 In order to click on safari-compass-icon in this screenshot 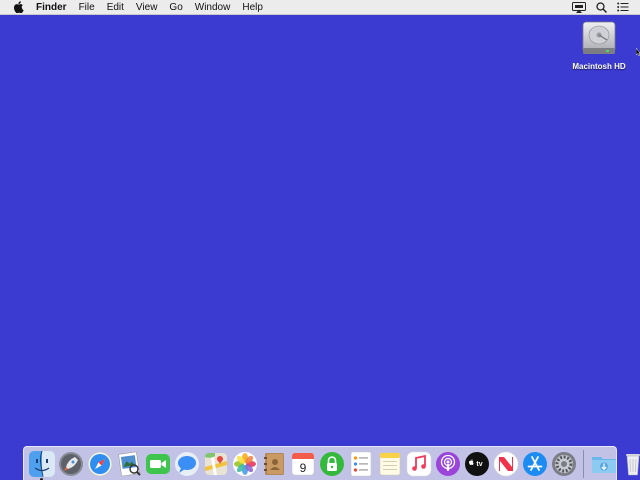, I will do `click(99, 463)`.